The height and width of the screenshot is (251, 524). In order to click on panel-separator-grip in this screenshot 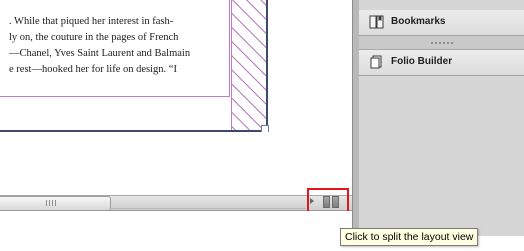, I will do `click(442, 43)`.